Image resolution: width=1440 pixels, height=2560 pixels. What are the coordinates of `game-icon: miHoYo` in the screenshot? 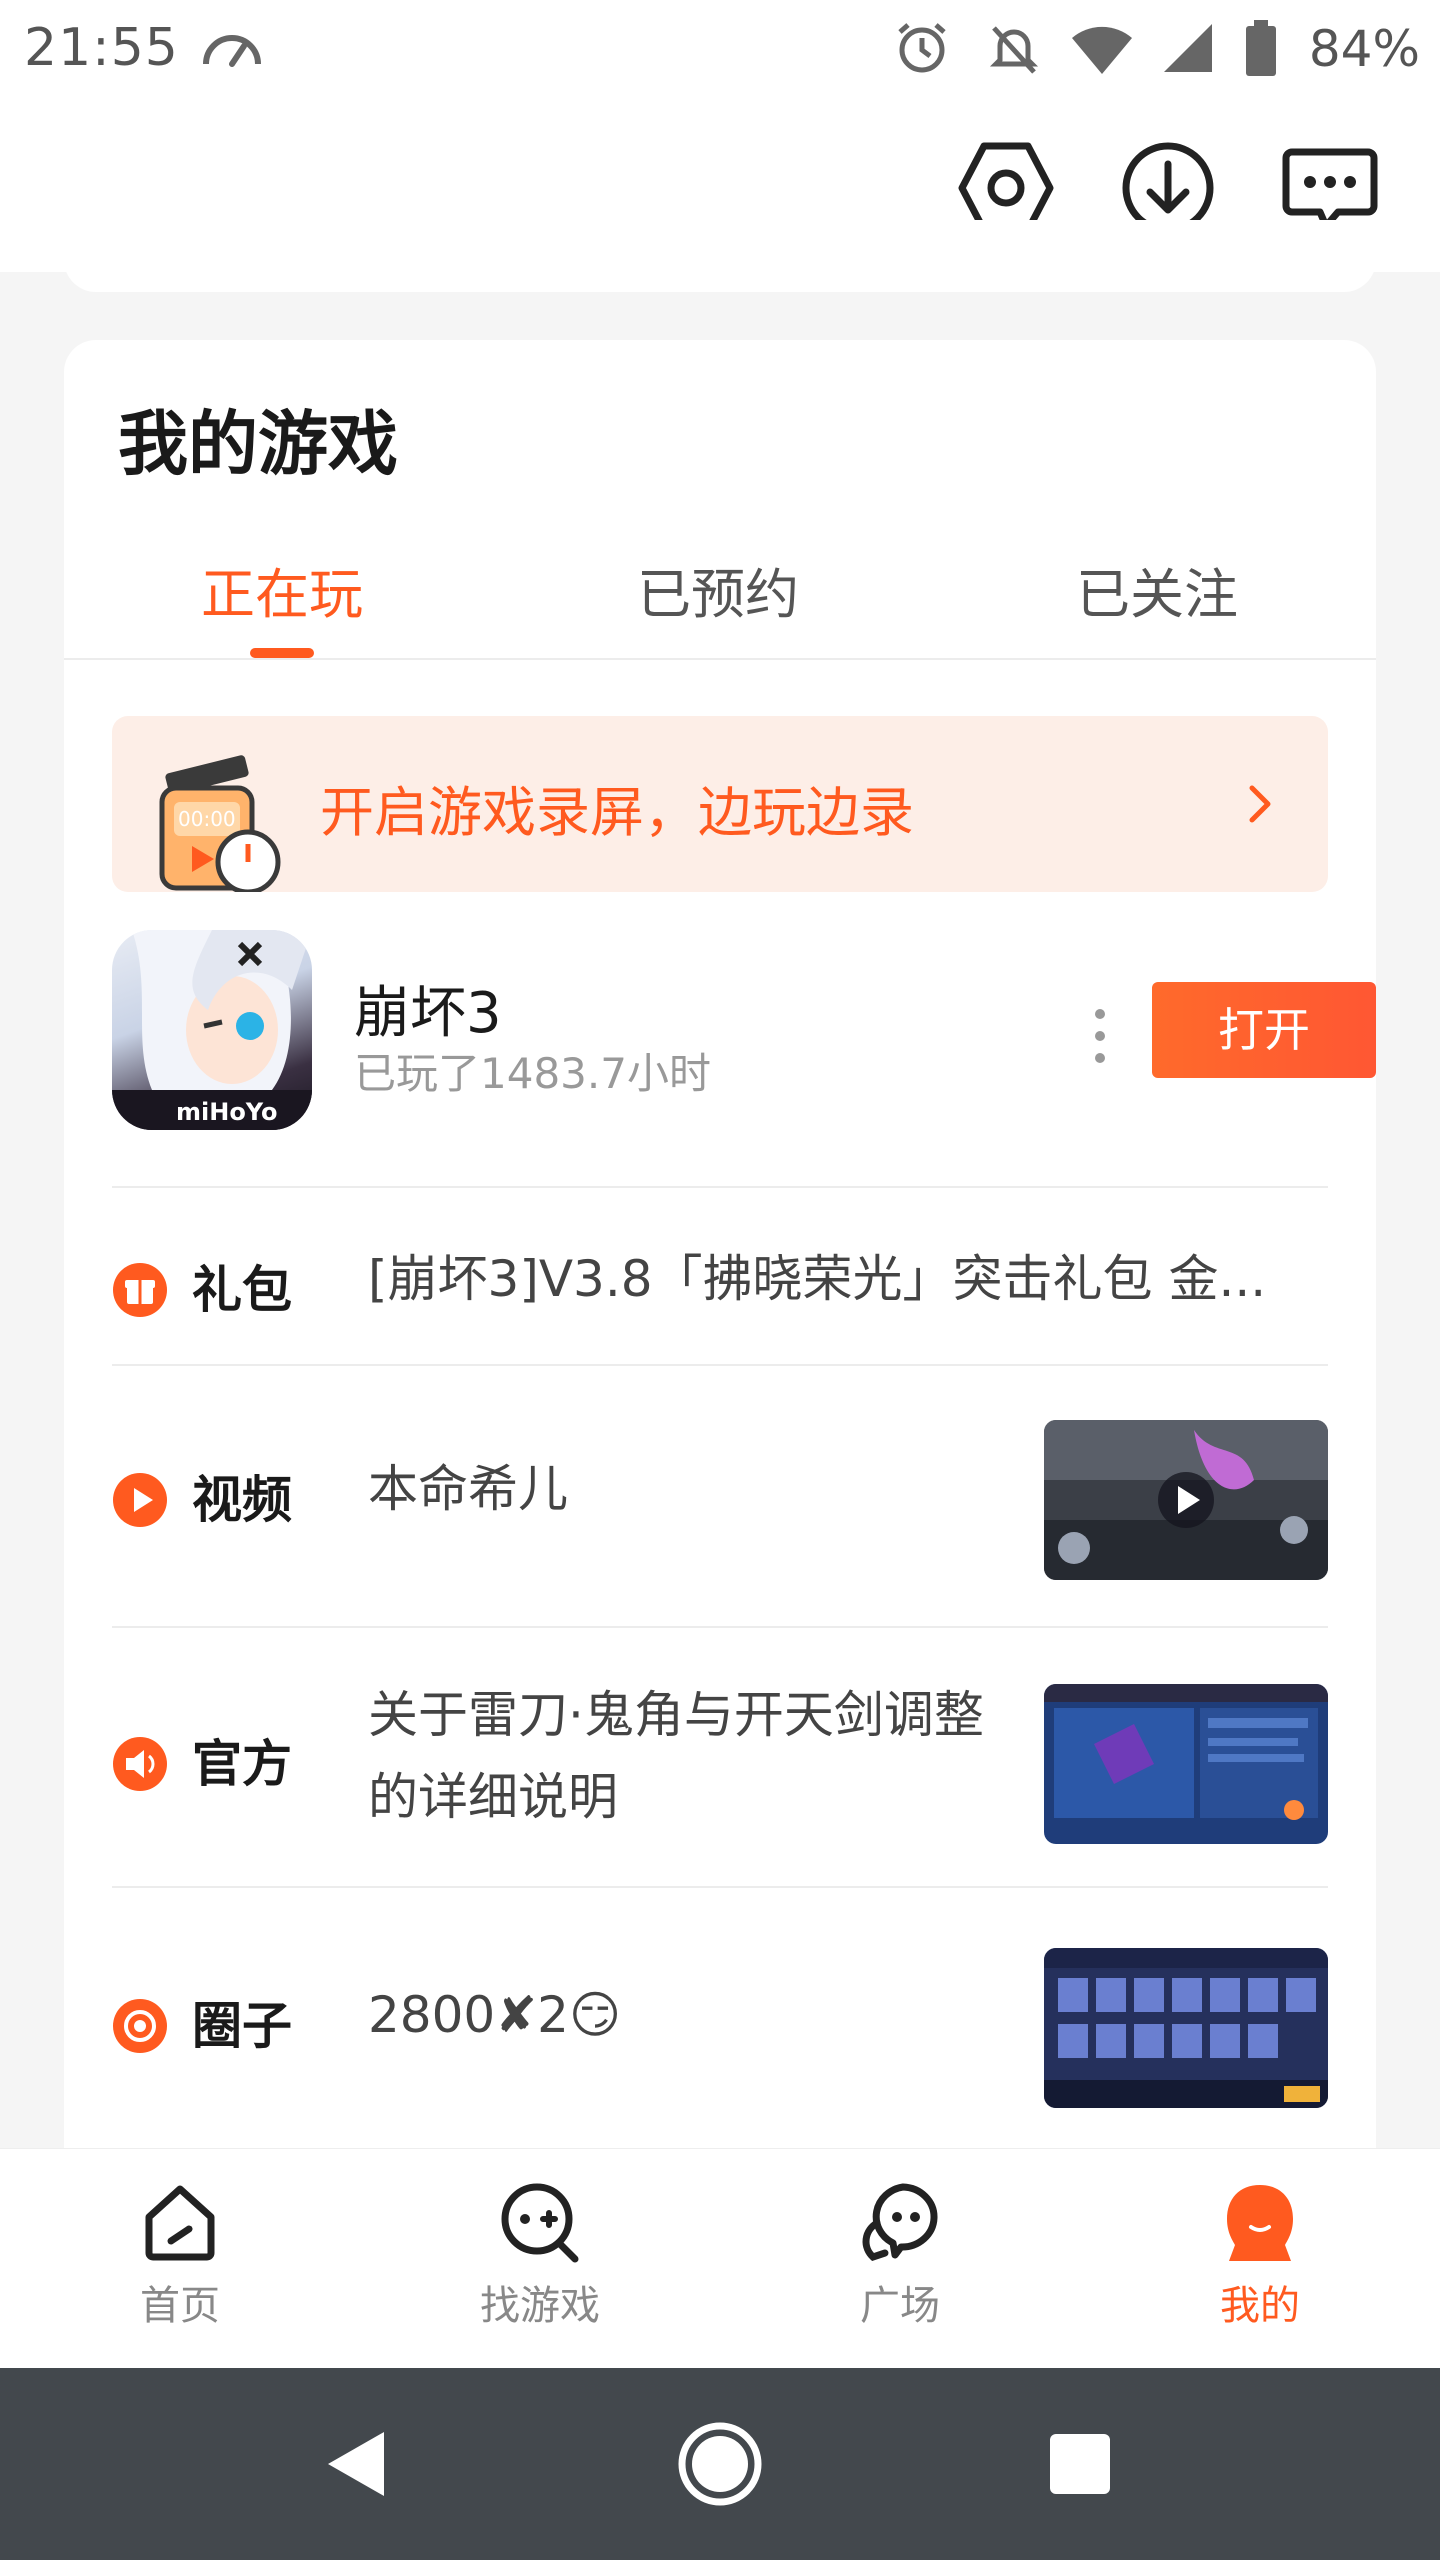 It's located at (212, 1030).